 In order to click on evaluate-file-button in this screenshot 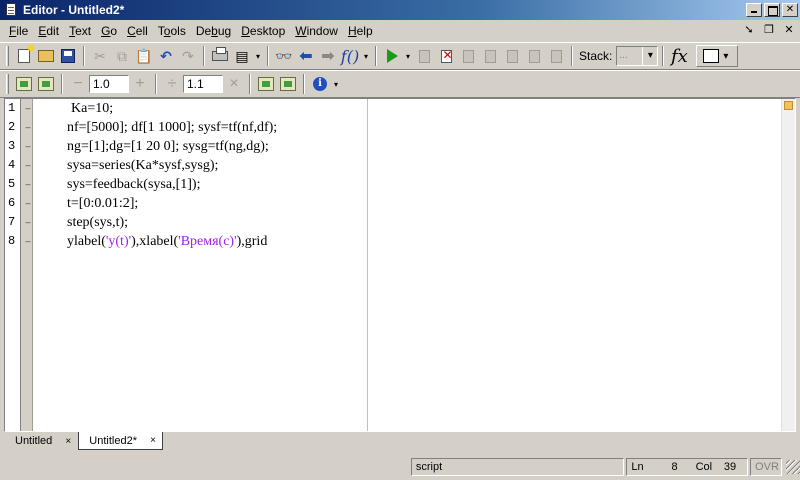, I will do `click(266, 84)`.